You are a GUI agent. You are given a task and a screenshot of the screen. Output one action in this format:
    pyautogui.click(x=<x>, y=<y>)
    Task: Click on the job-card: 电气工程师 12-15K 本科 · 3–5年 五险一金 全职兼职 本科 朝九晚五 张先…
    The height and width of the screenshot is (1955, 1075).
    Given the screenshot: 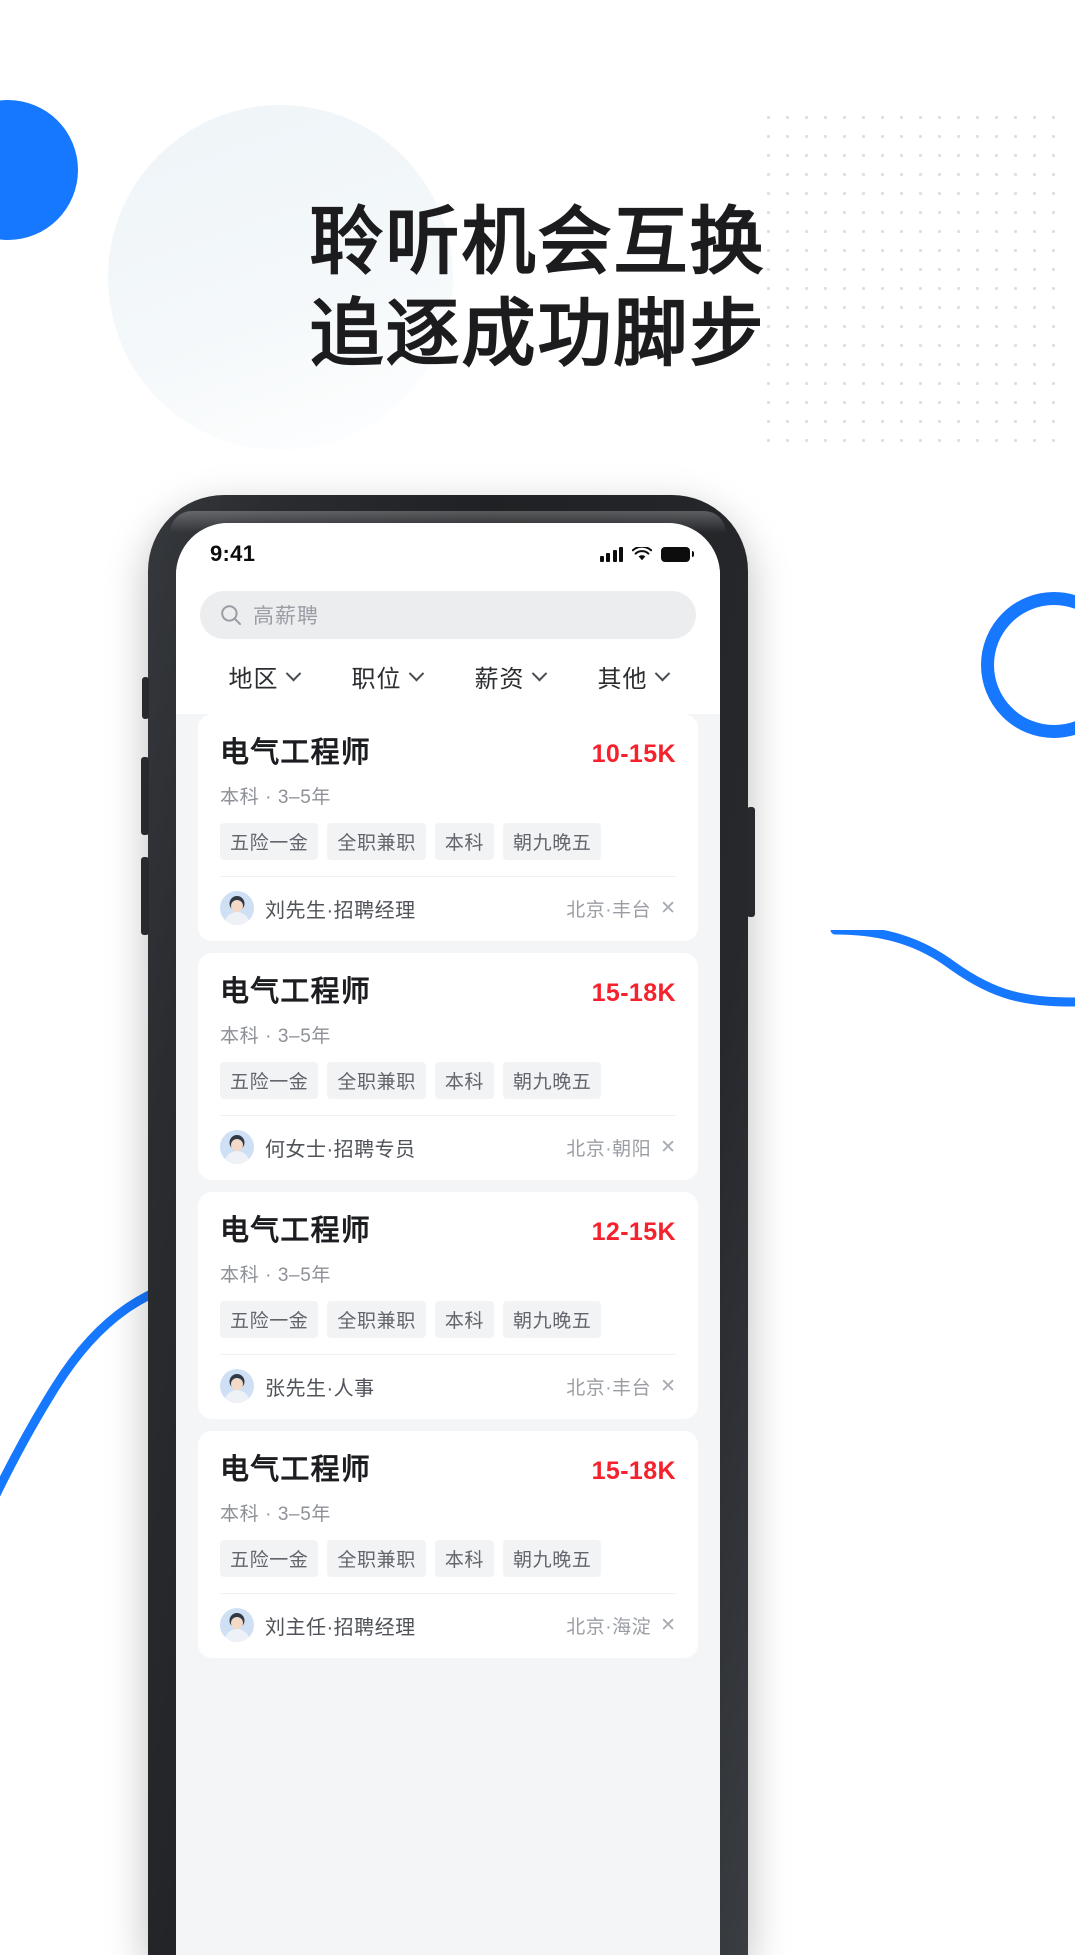 What is the action you would take?
    pyautogui.click(x=448, y=1305)
    